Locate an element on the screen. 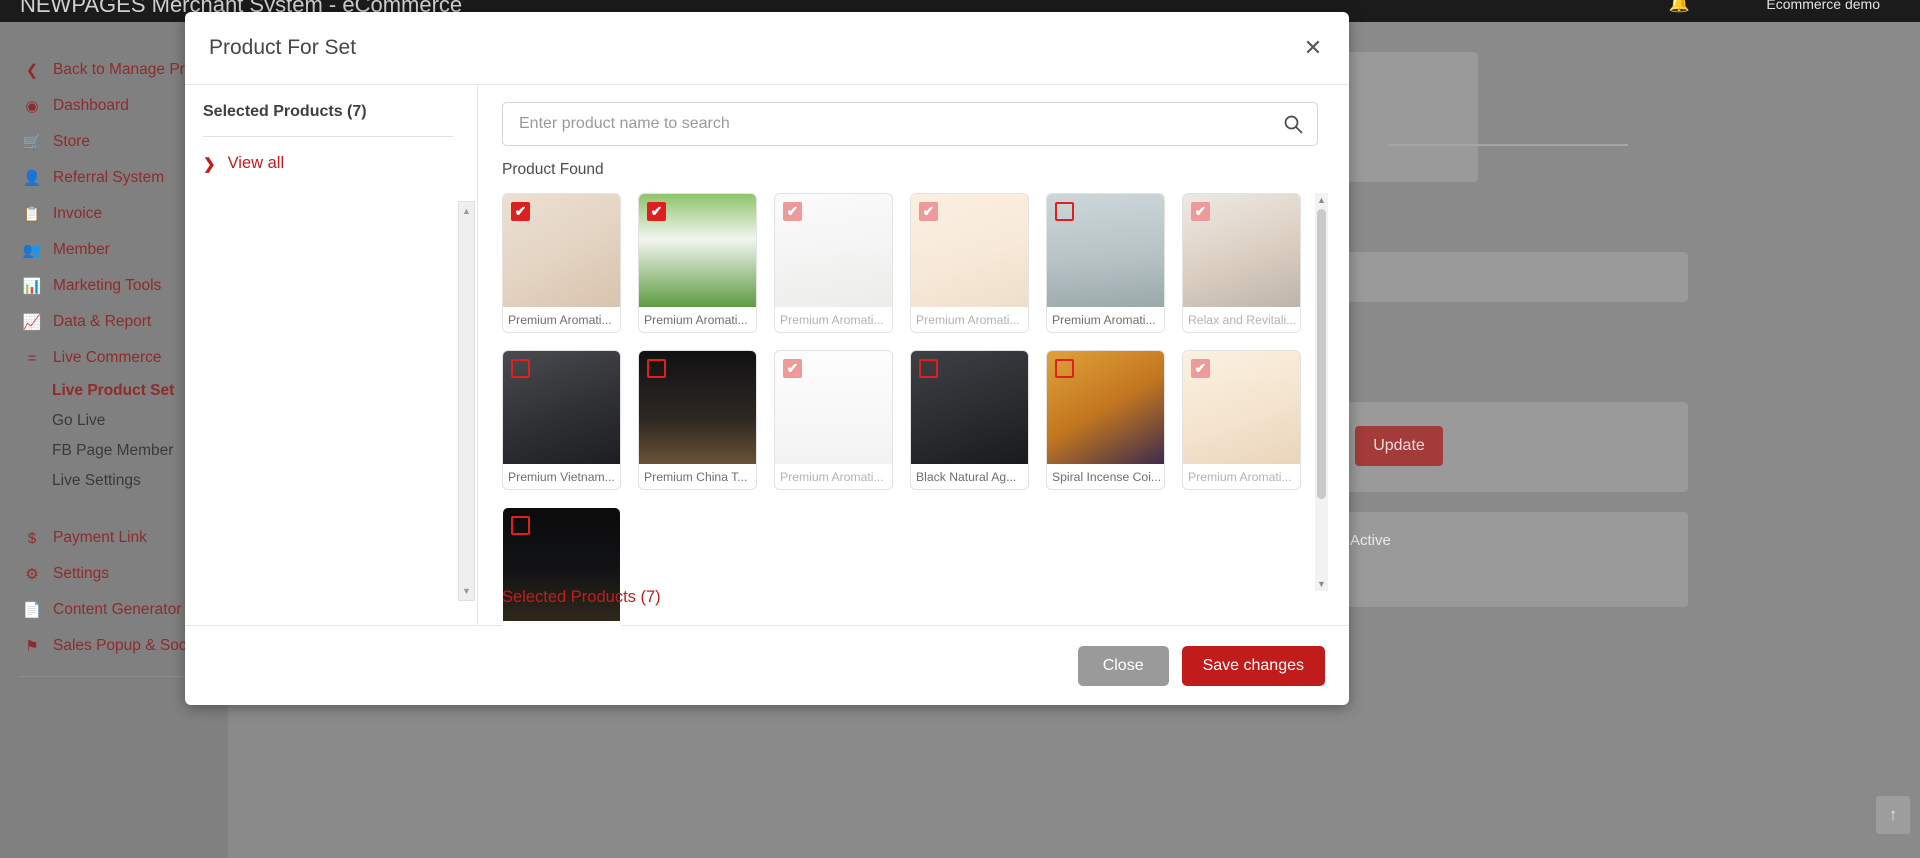 The width and height of the screenshot is (1920, 858). area-chart-icon: 📈 is located at coordinates (32, 322).